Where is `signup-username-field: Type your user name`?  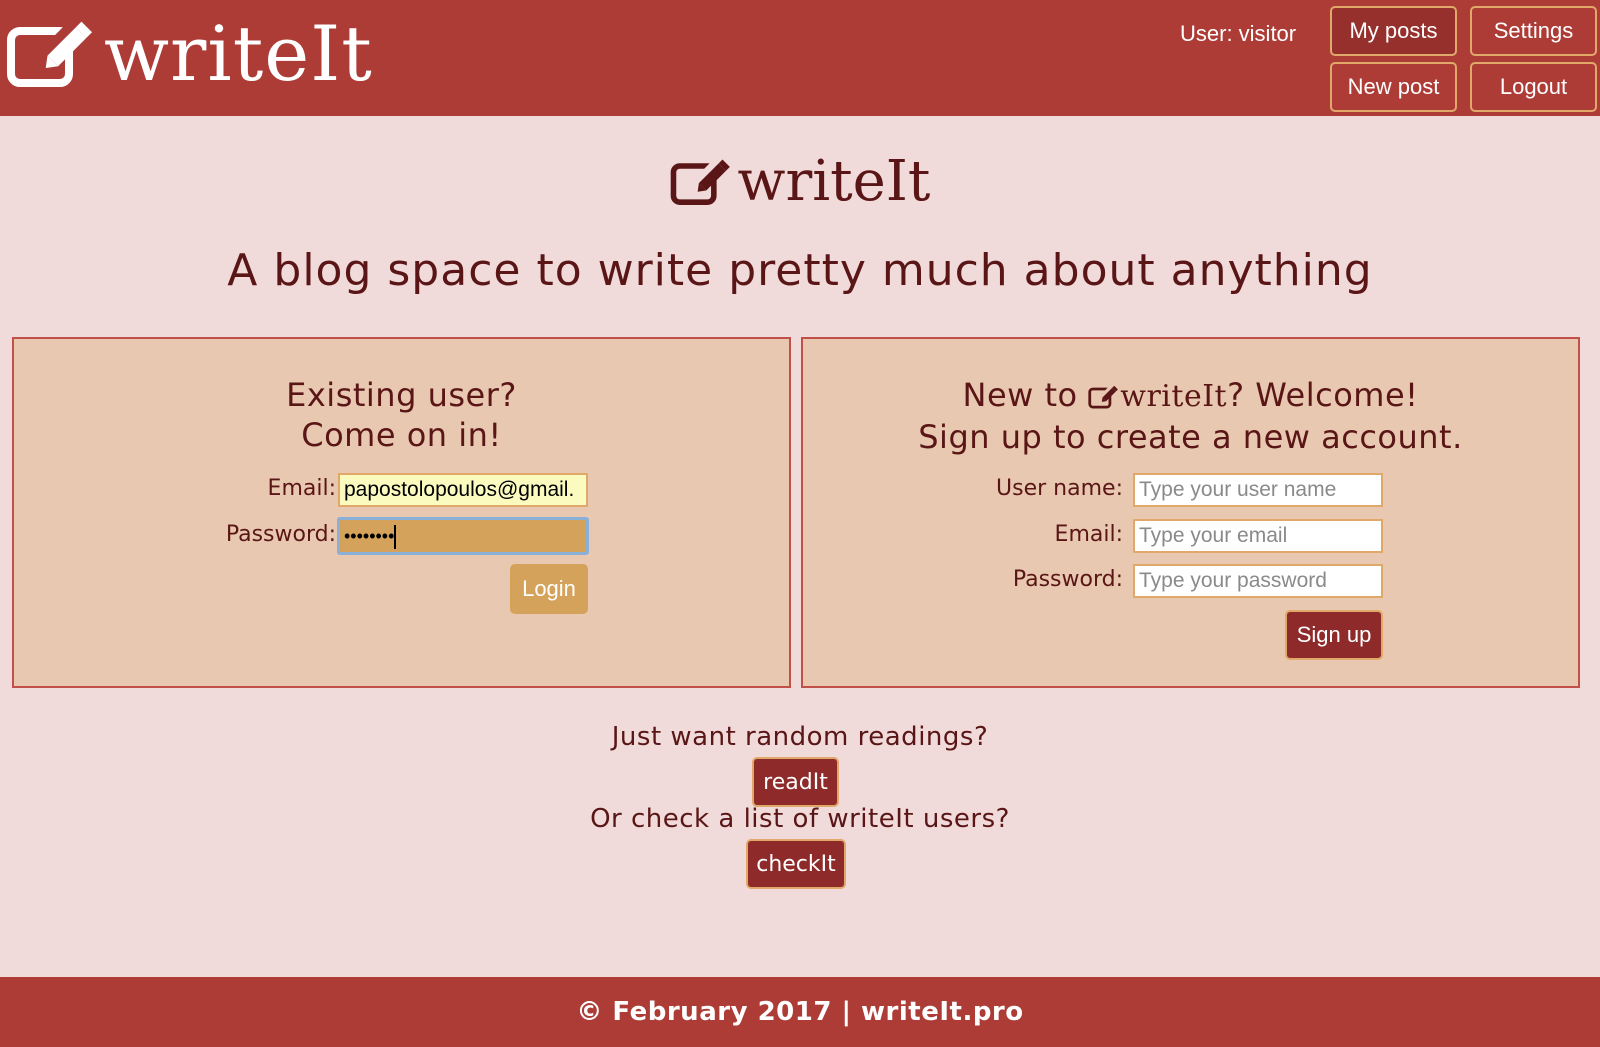 signup-username-field: Type your user name is located at coordinates (1258, 490).